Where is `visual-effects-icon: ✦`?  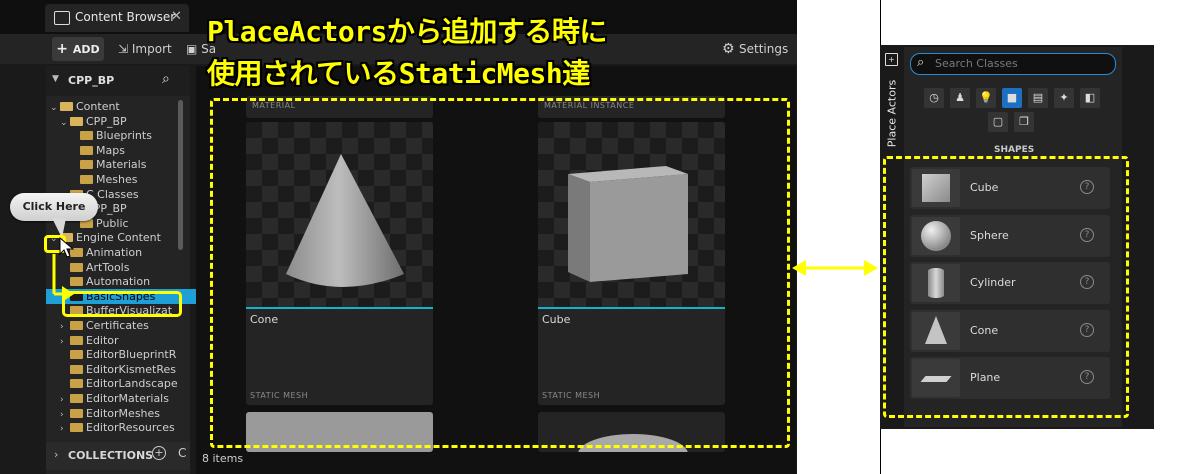 visual-effects-icon: ✦ is located at coordinates (1064, 98).